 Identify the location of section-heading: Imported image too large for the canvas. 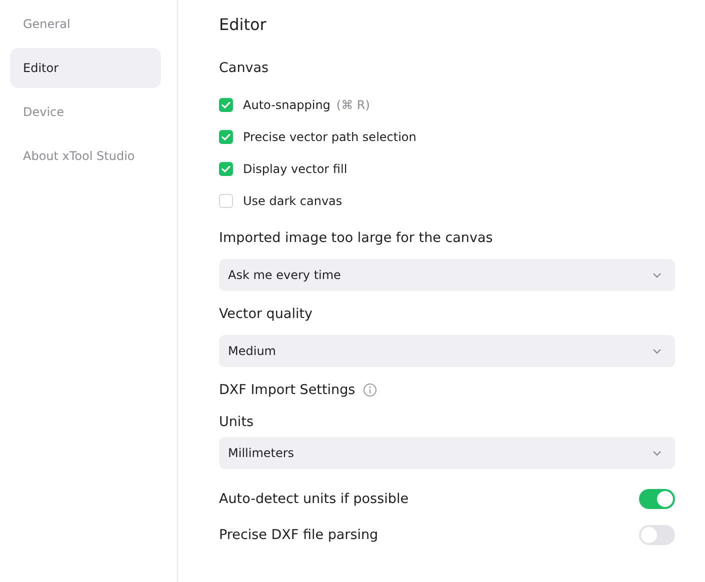
(356, 238).